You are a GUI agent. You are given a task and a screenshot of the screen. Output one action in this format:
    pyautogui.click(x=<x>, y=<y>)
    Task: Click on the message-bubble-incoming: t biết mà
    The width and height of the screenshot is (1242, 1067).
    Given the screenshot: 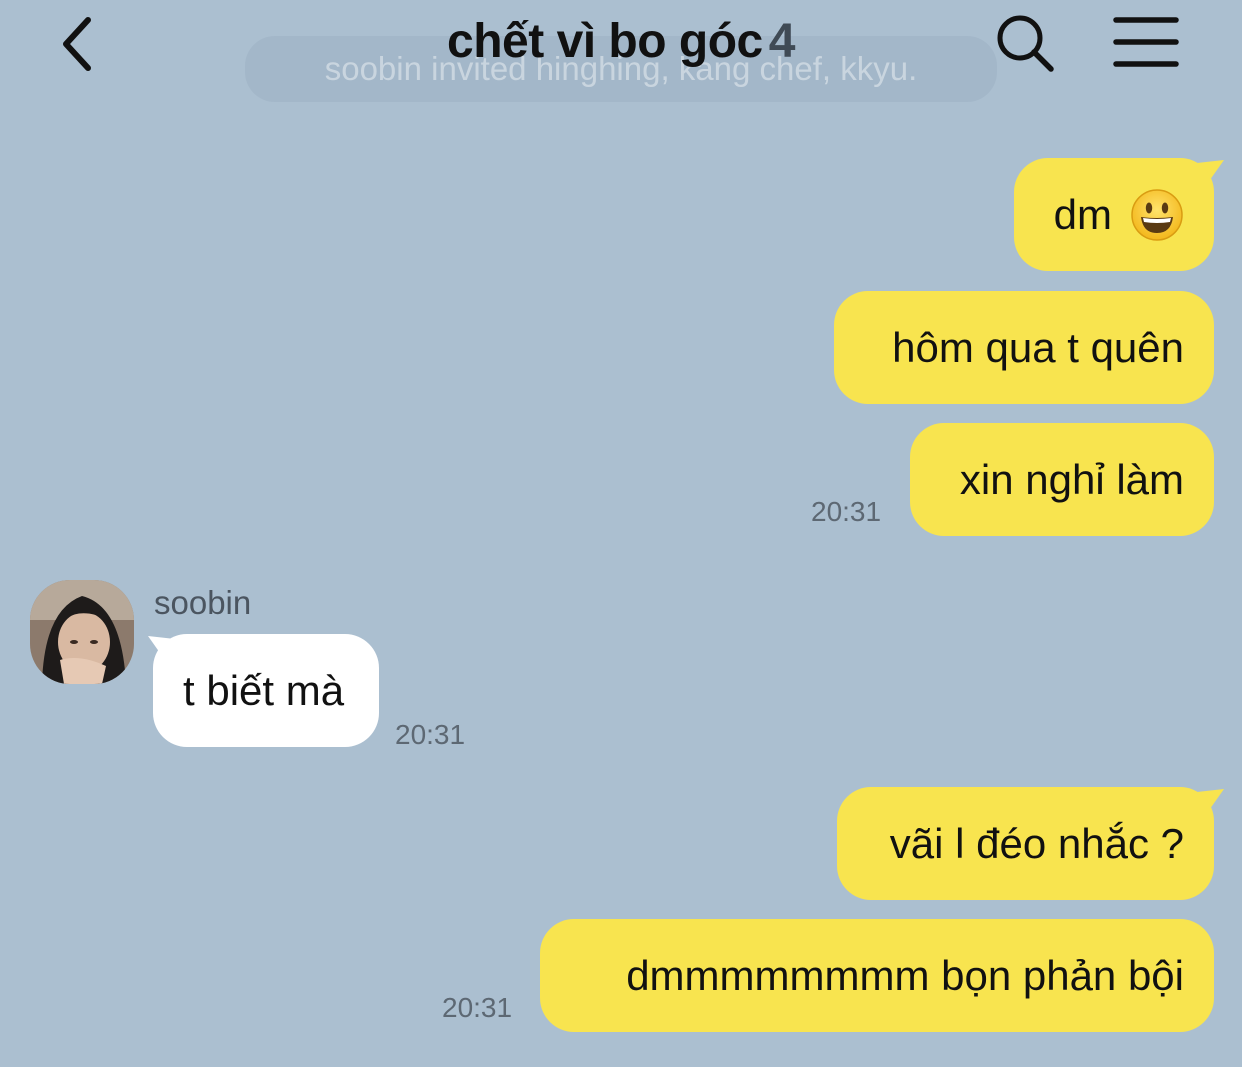 What is the action you would take?
    pyautogui.click(x=266, y=690)
    